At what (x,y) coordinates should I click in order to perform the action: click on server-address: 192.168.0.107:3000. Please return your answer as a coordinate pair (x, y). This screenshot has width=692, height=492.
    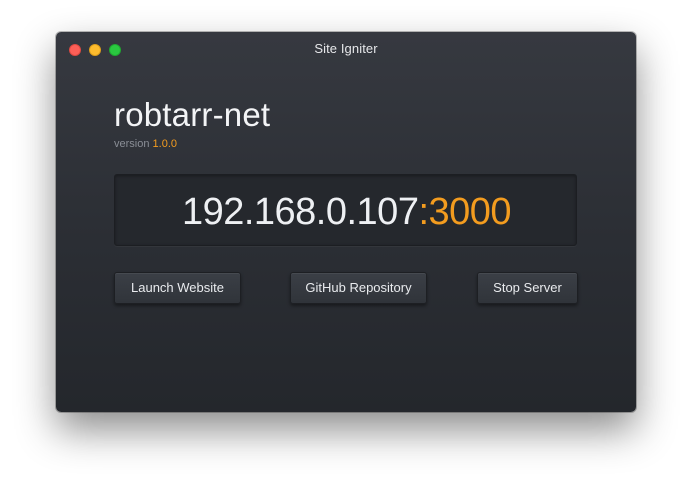
    Looking at the image, I should click on (346, 212).